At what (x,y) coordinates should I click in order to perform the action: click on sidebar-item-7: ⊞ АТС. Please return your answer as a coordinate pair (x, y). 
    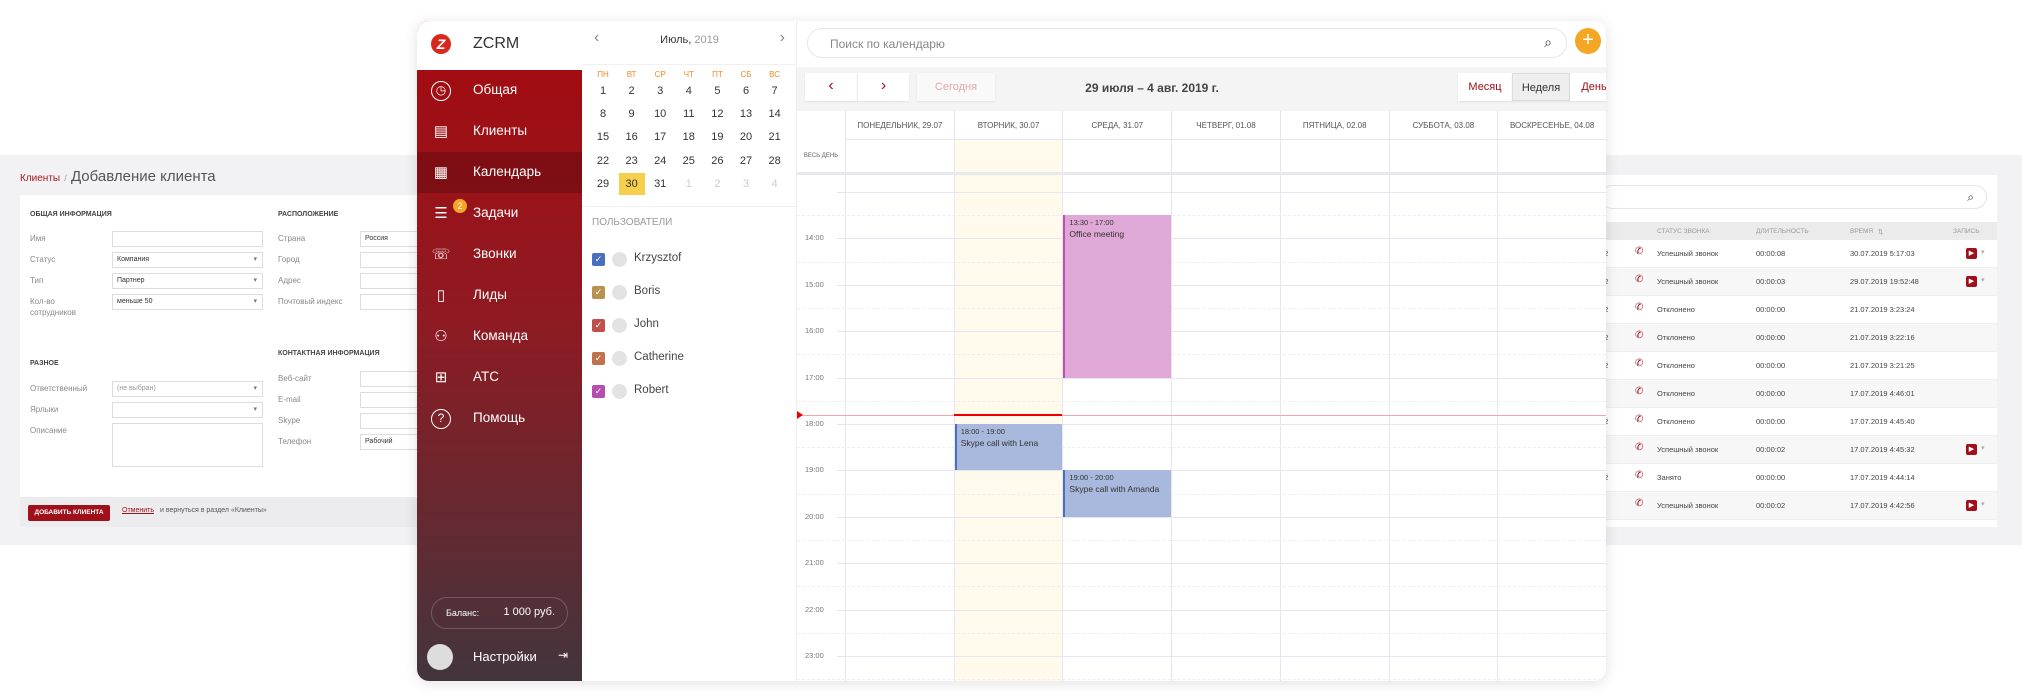
    Looking at the image, I should click on (499, 377).